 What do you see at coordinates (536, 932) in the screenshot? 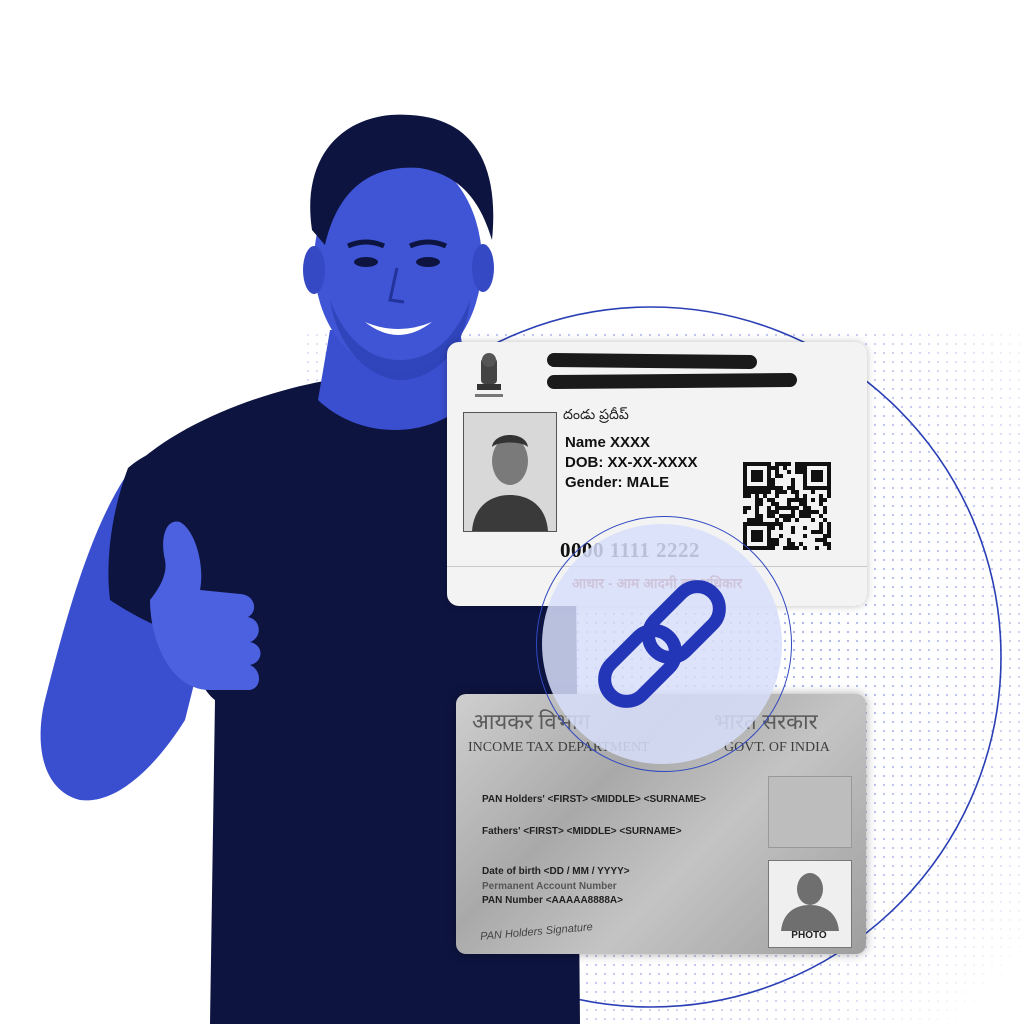
I see `pan-signature-label: PAN Holders Signature` at bounding box center [536, 932].